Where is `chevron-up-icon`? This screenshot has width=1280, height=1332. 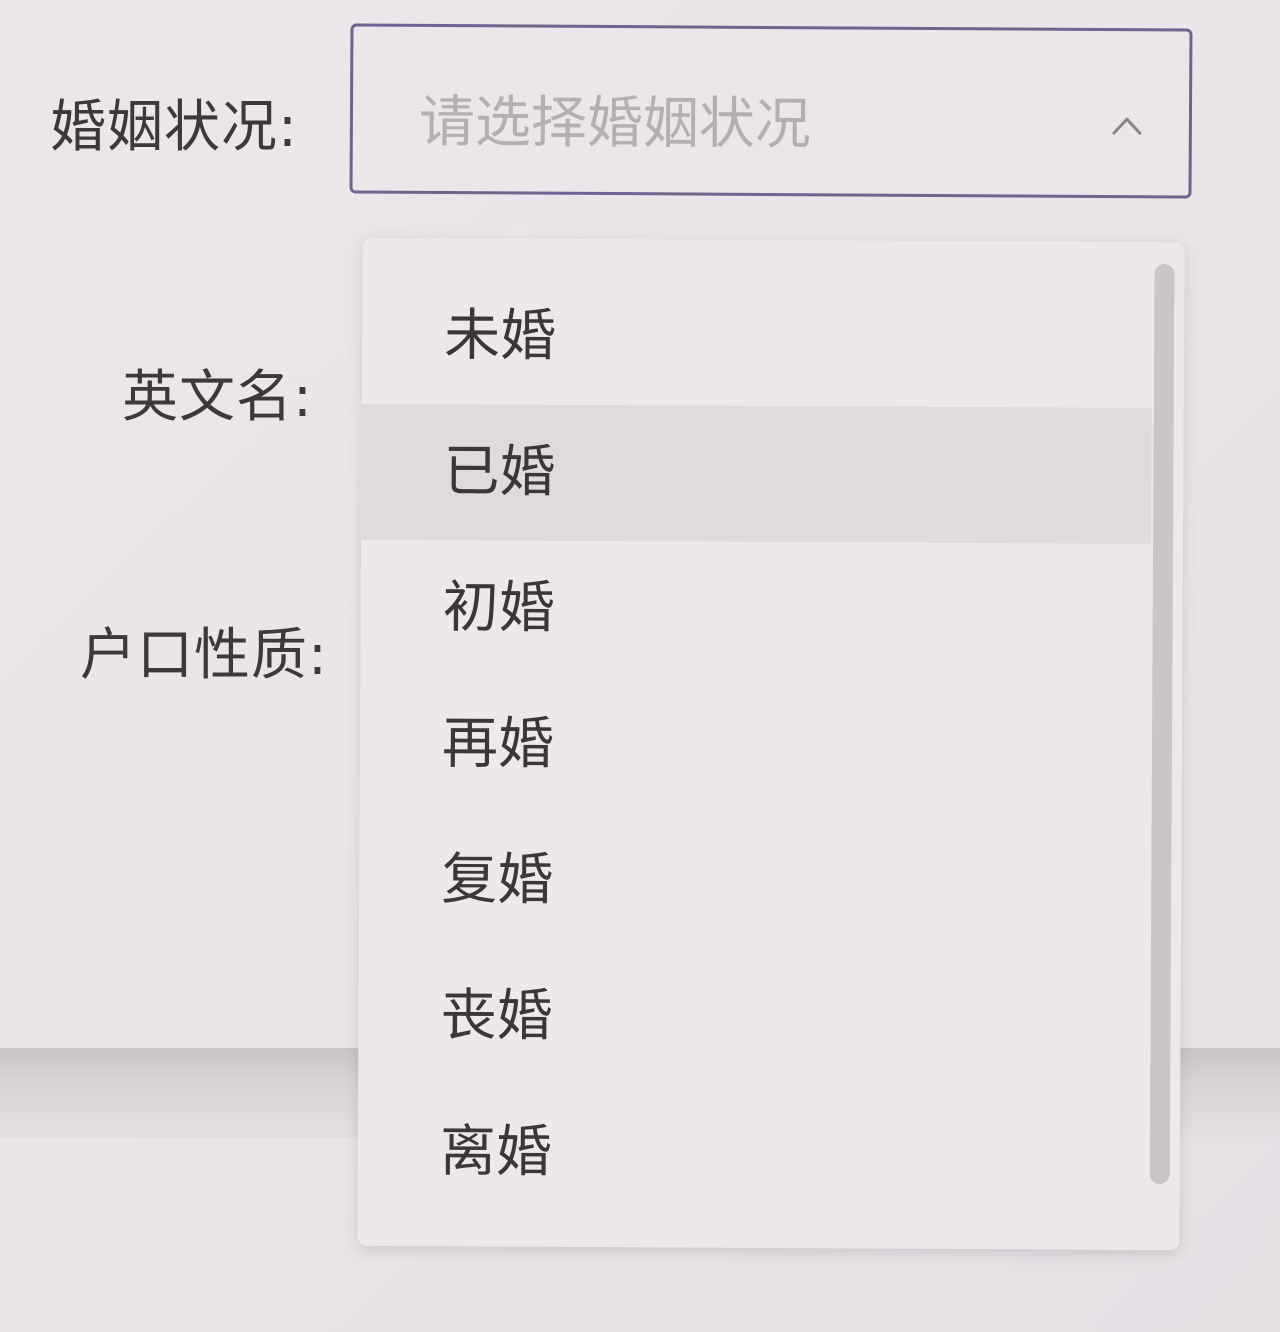
chevron-up-icon is located at coordinates (1127, 125).